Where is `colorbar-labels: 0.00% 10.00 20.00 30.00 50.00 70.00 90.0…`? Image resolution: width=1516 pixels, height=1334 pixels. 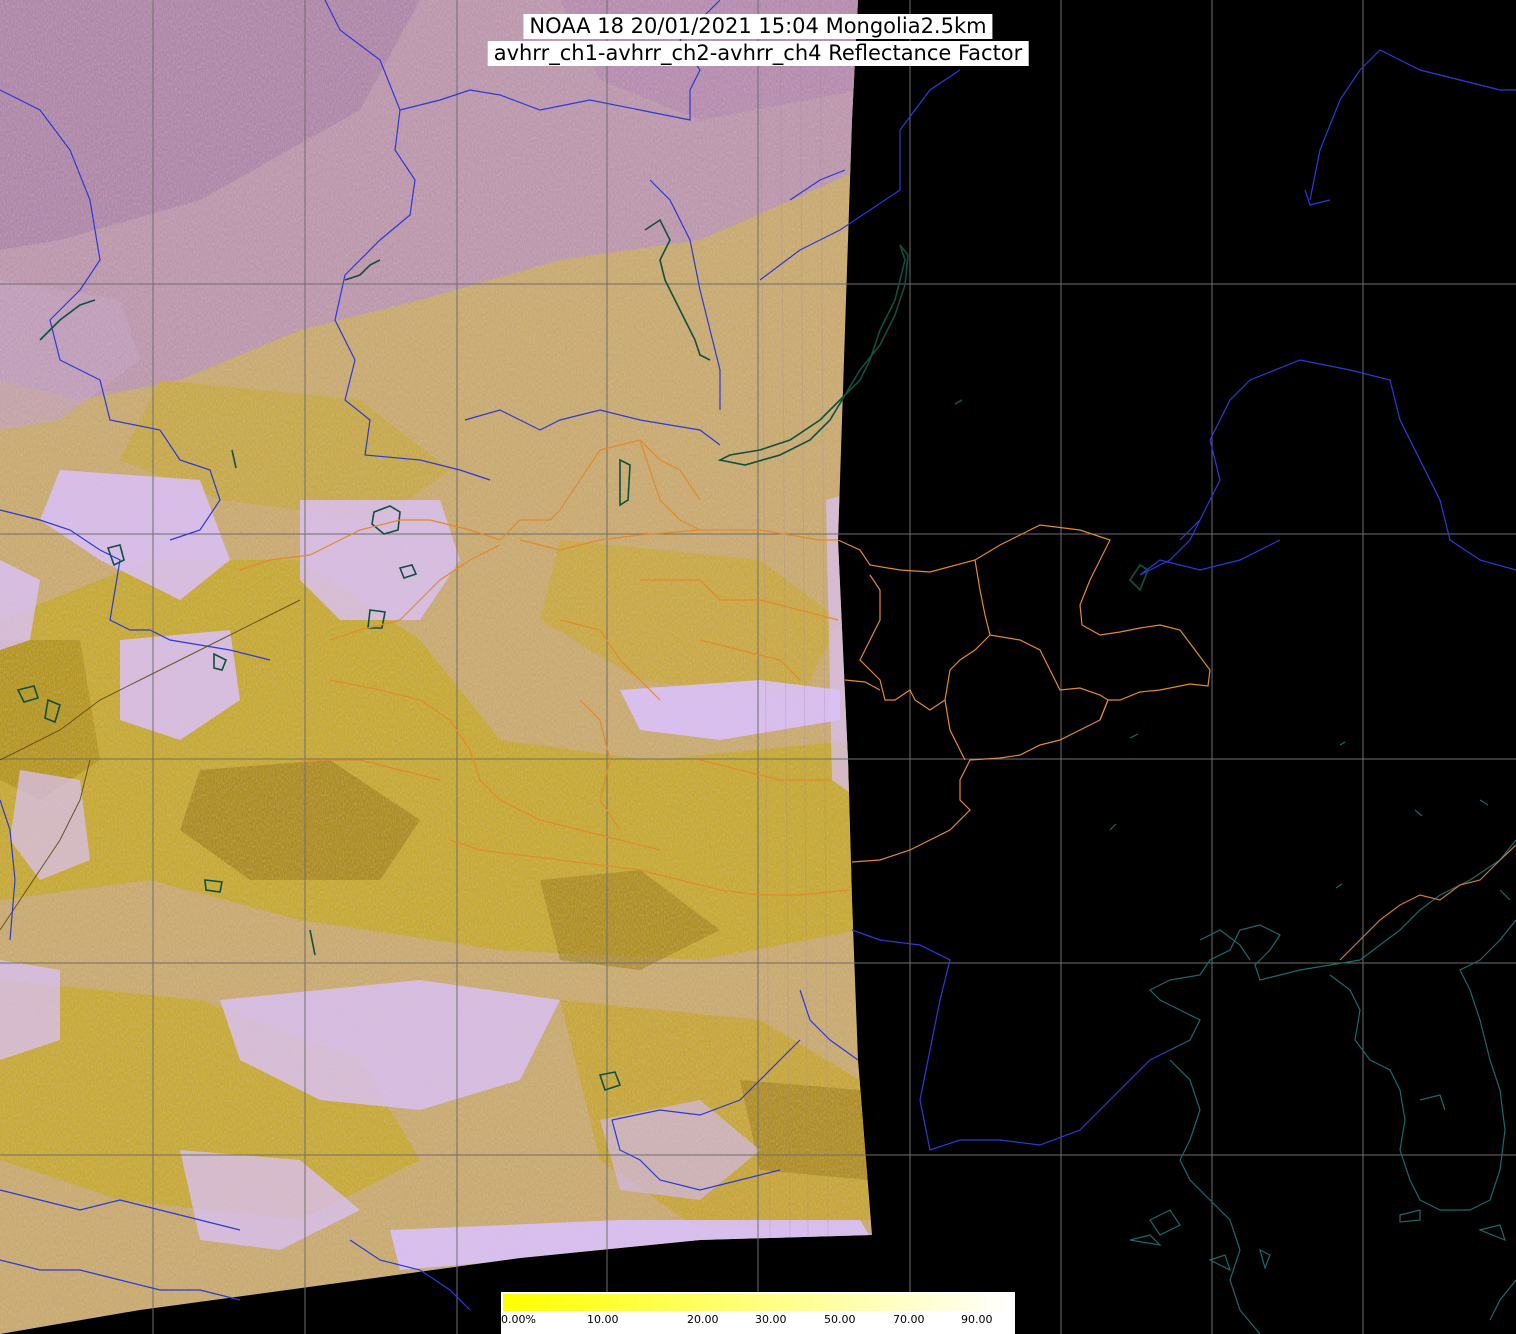
colorbar-labels: 0.00% 10.00 20.00 30.00 50.00 70.00 90.0… is located at coordinates (758, 1322).